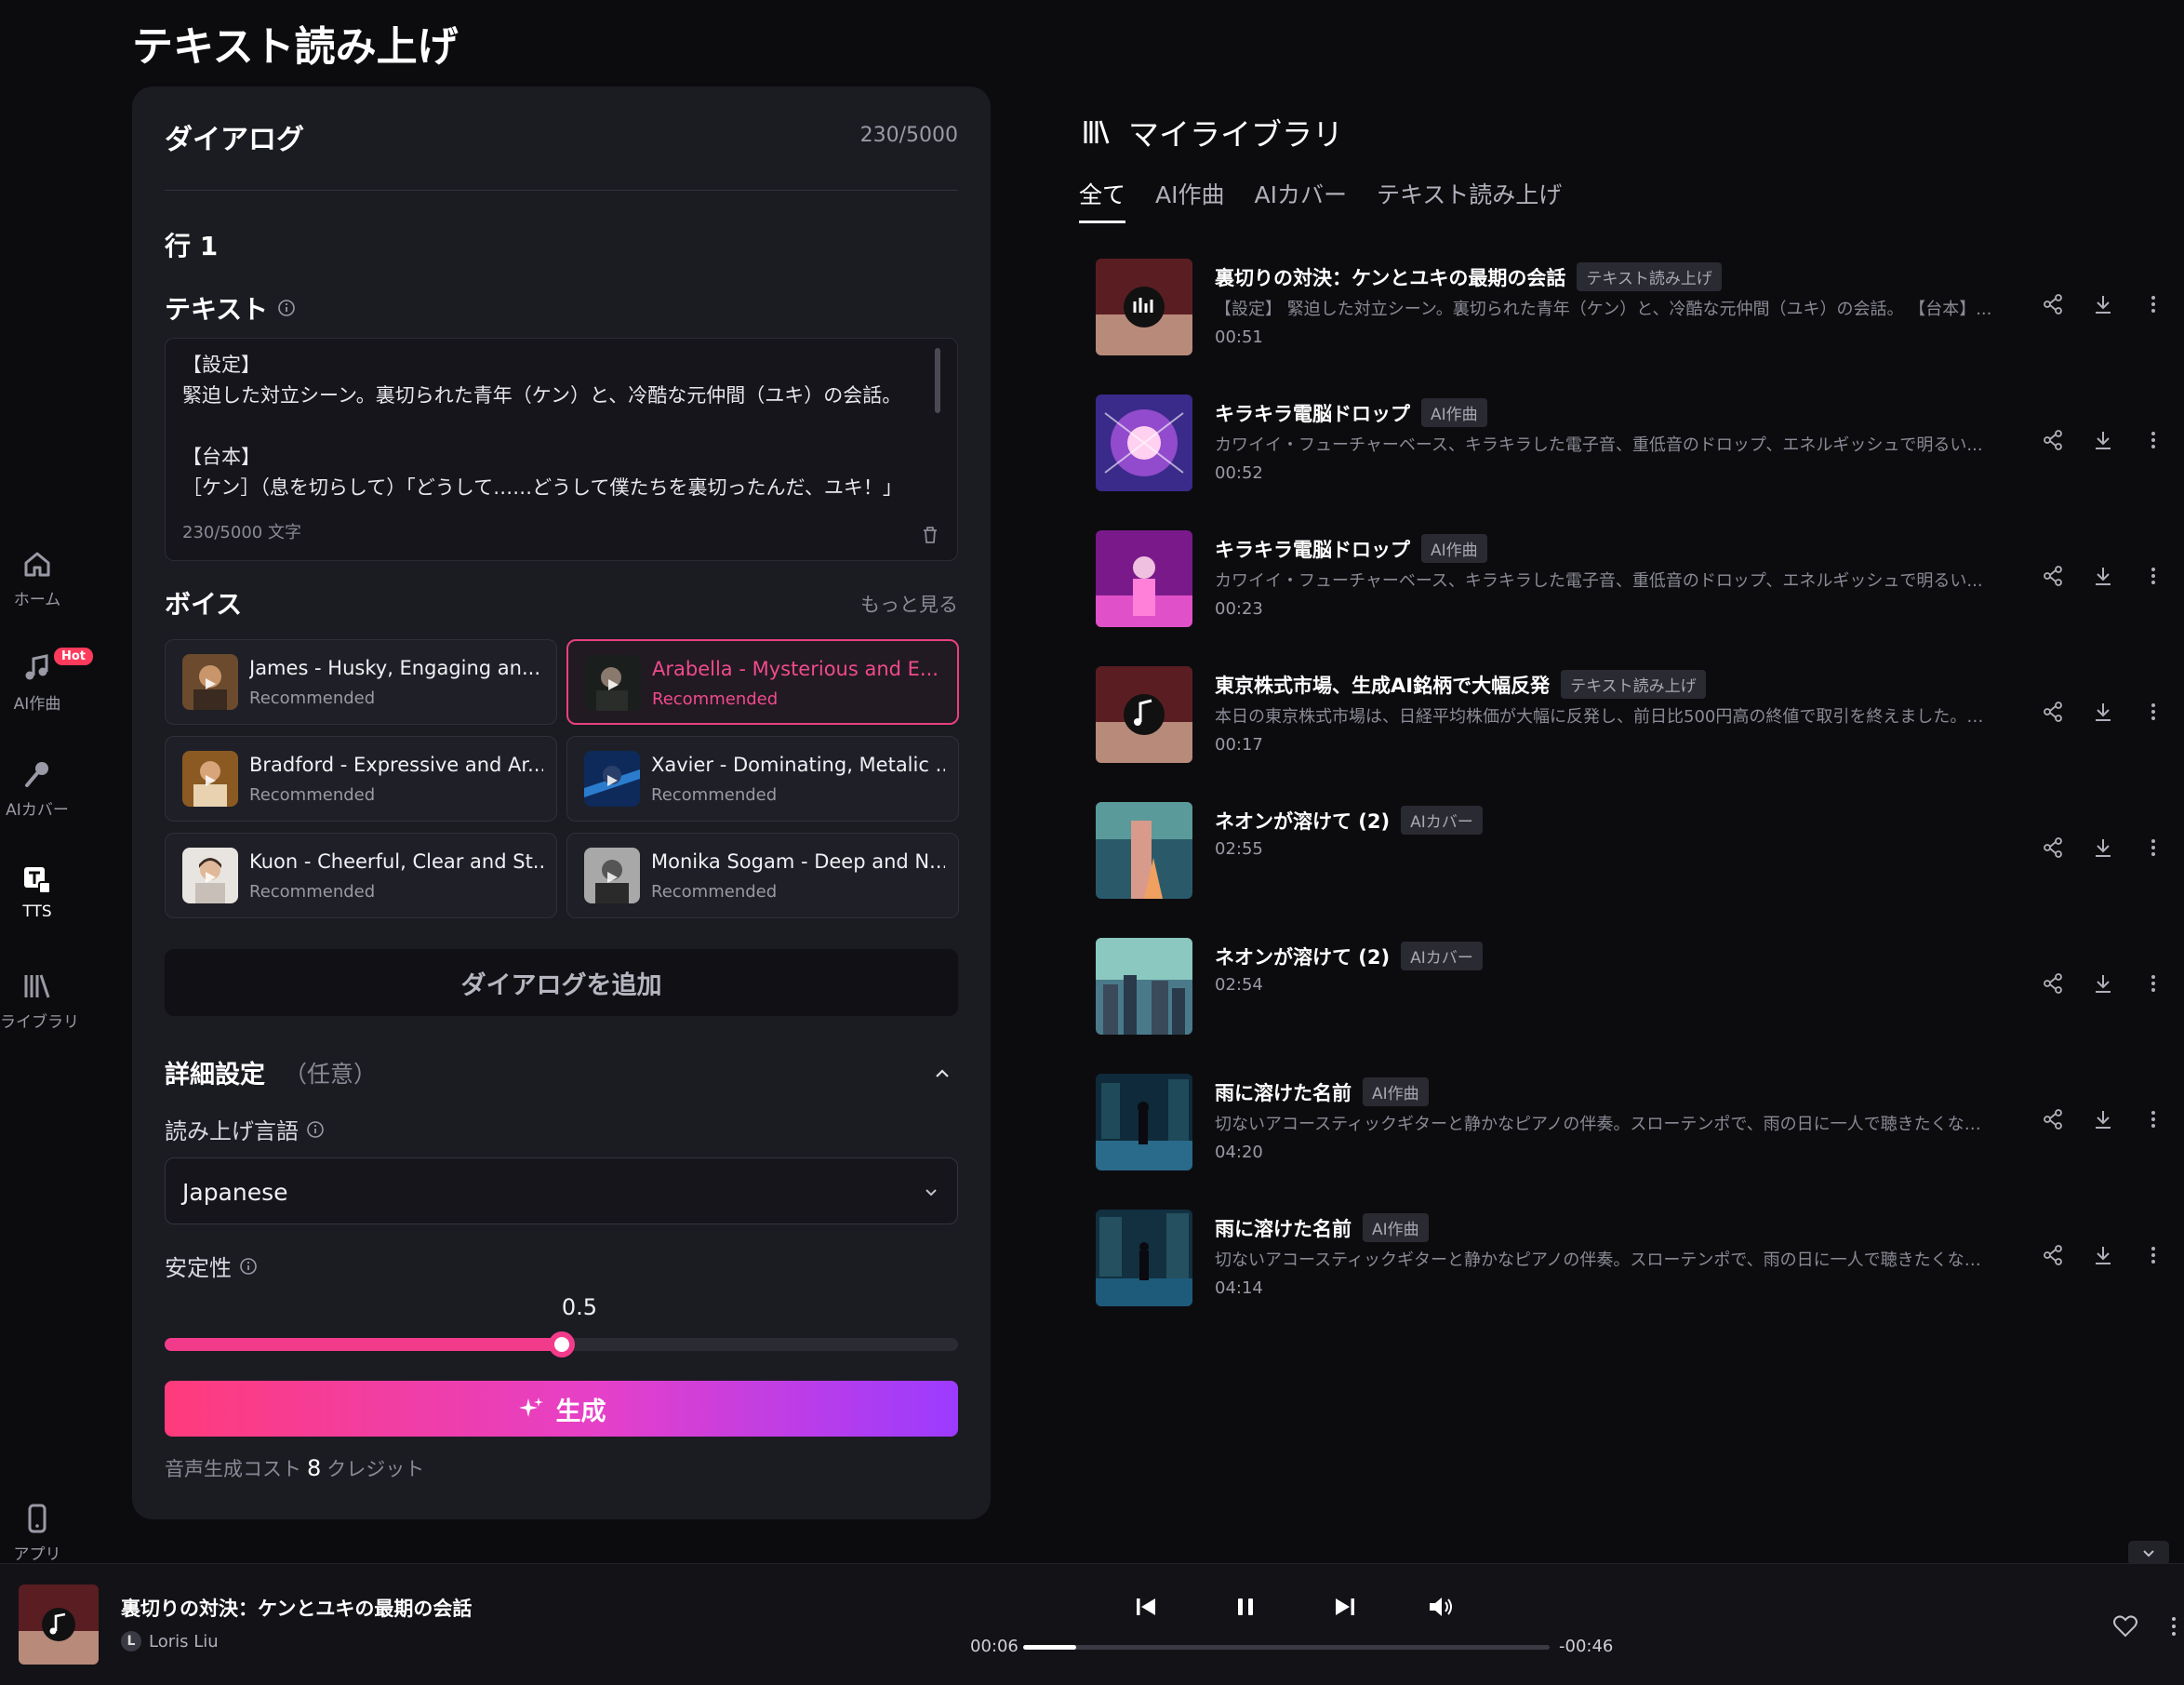  I want to click on voice-more-link: もっと見る, so click(909, 604).